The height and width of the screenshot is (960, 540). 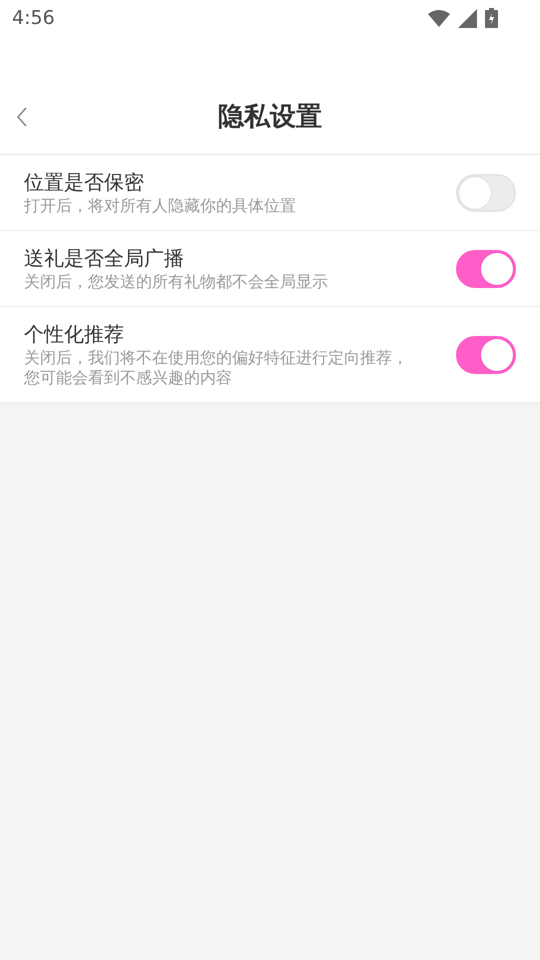 I want to click on wifi-icon, so click(x=439, y=18).